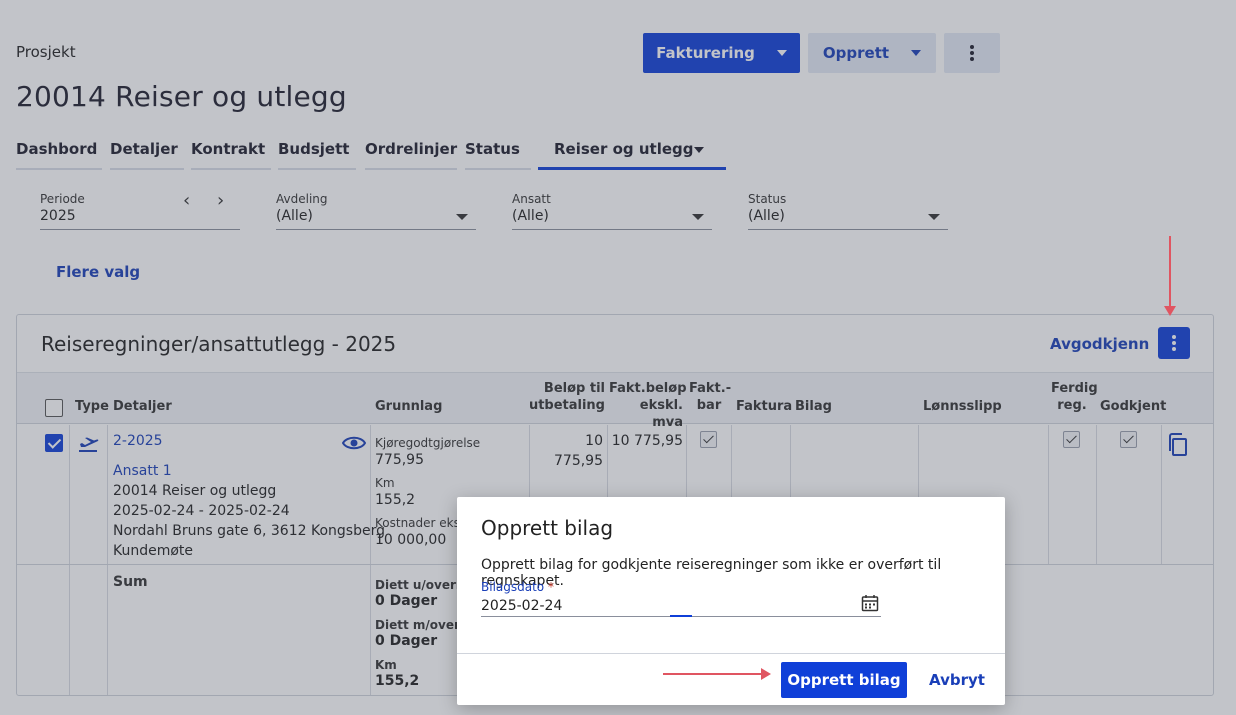  Describe the element at coordinates (957, 680) in the screenshot. I see `avbryt-button: Avbryt` at that location.